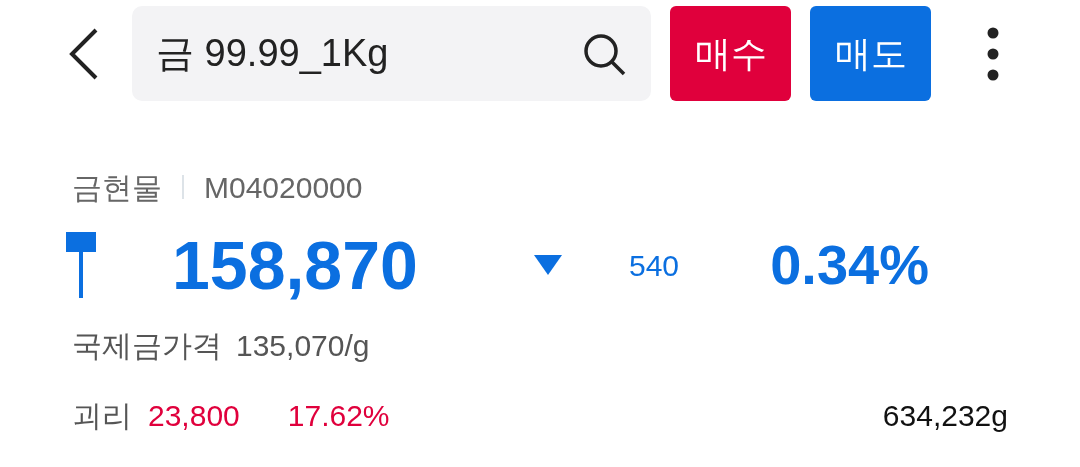 The image size is (1080, 467). I want to click on search-field: 금 99.99_1Kg, so click(391, 53).